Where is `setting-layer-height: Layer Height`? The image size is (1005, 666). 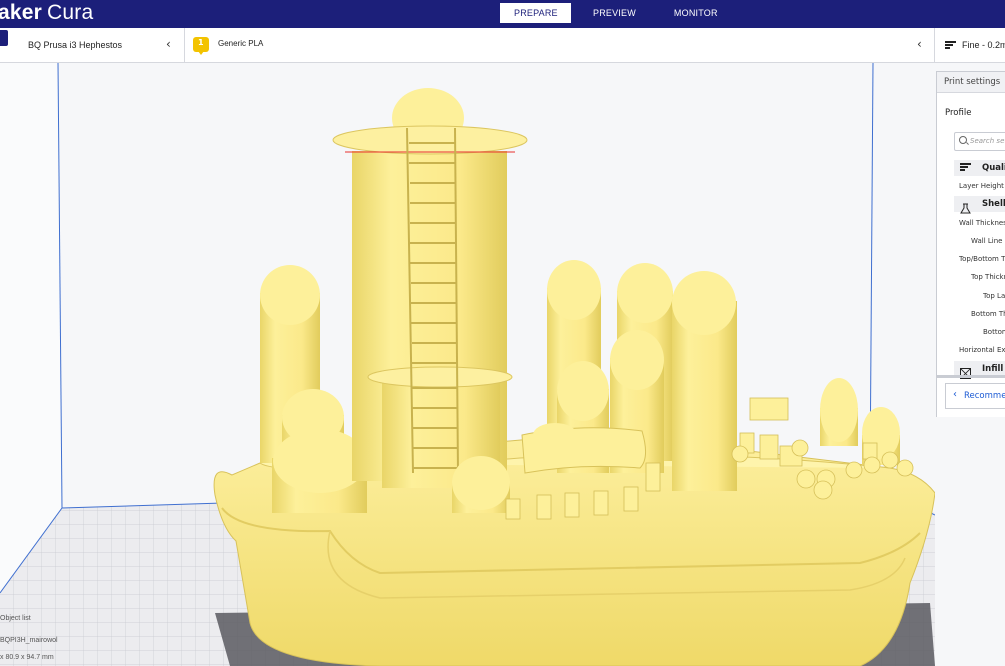
setting-layer-height: Layer Height is located at coordinates (981, 186).